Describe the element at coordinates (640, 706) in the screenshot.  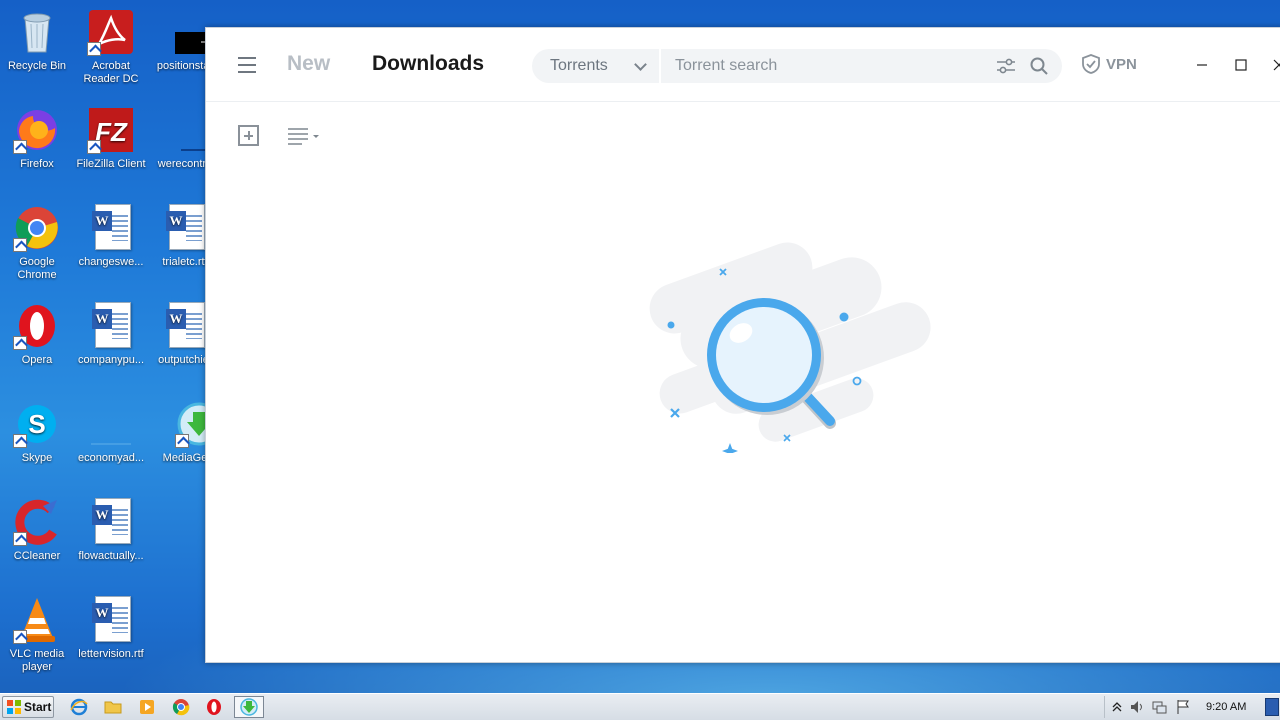
I see `taskbar: Start 9:20 AM` at that location.